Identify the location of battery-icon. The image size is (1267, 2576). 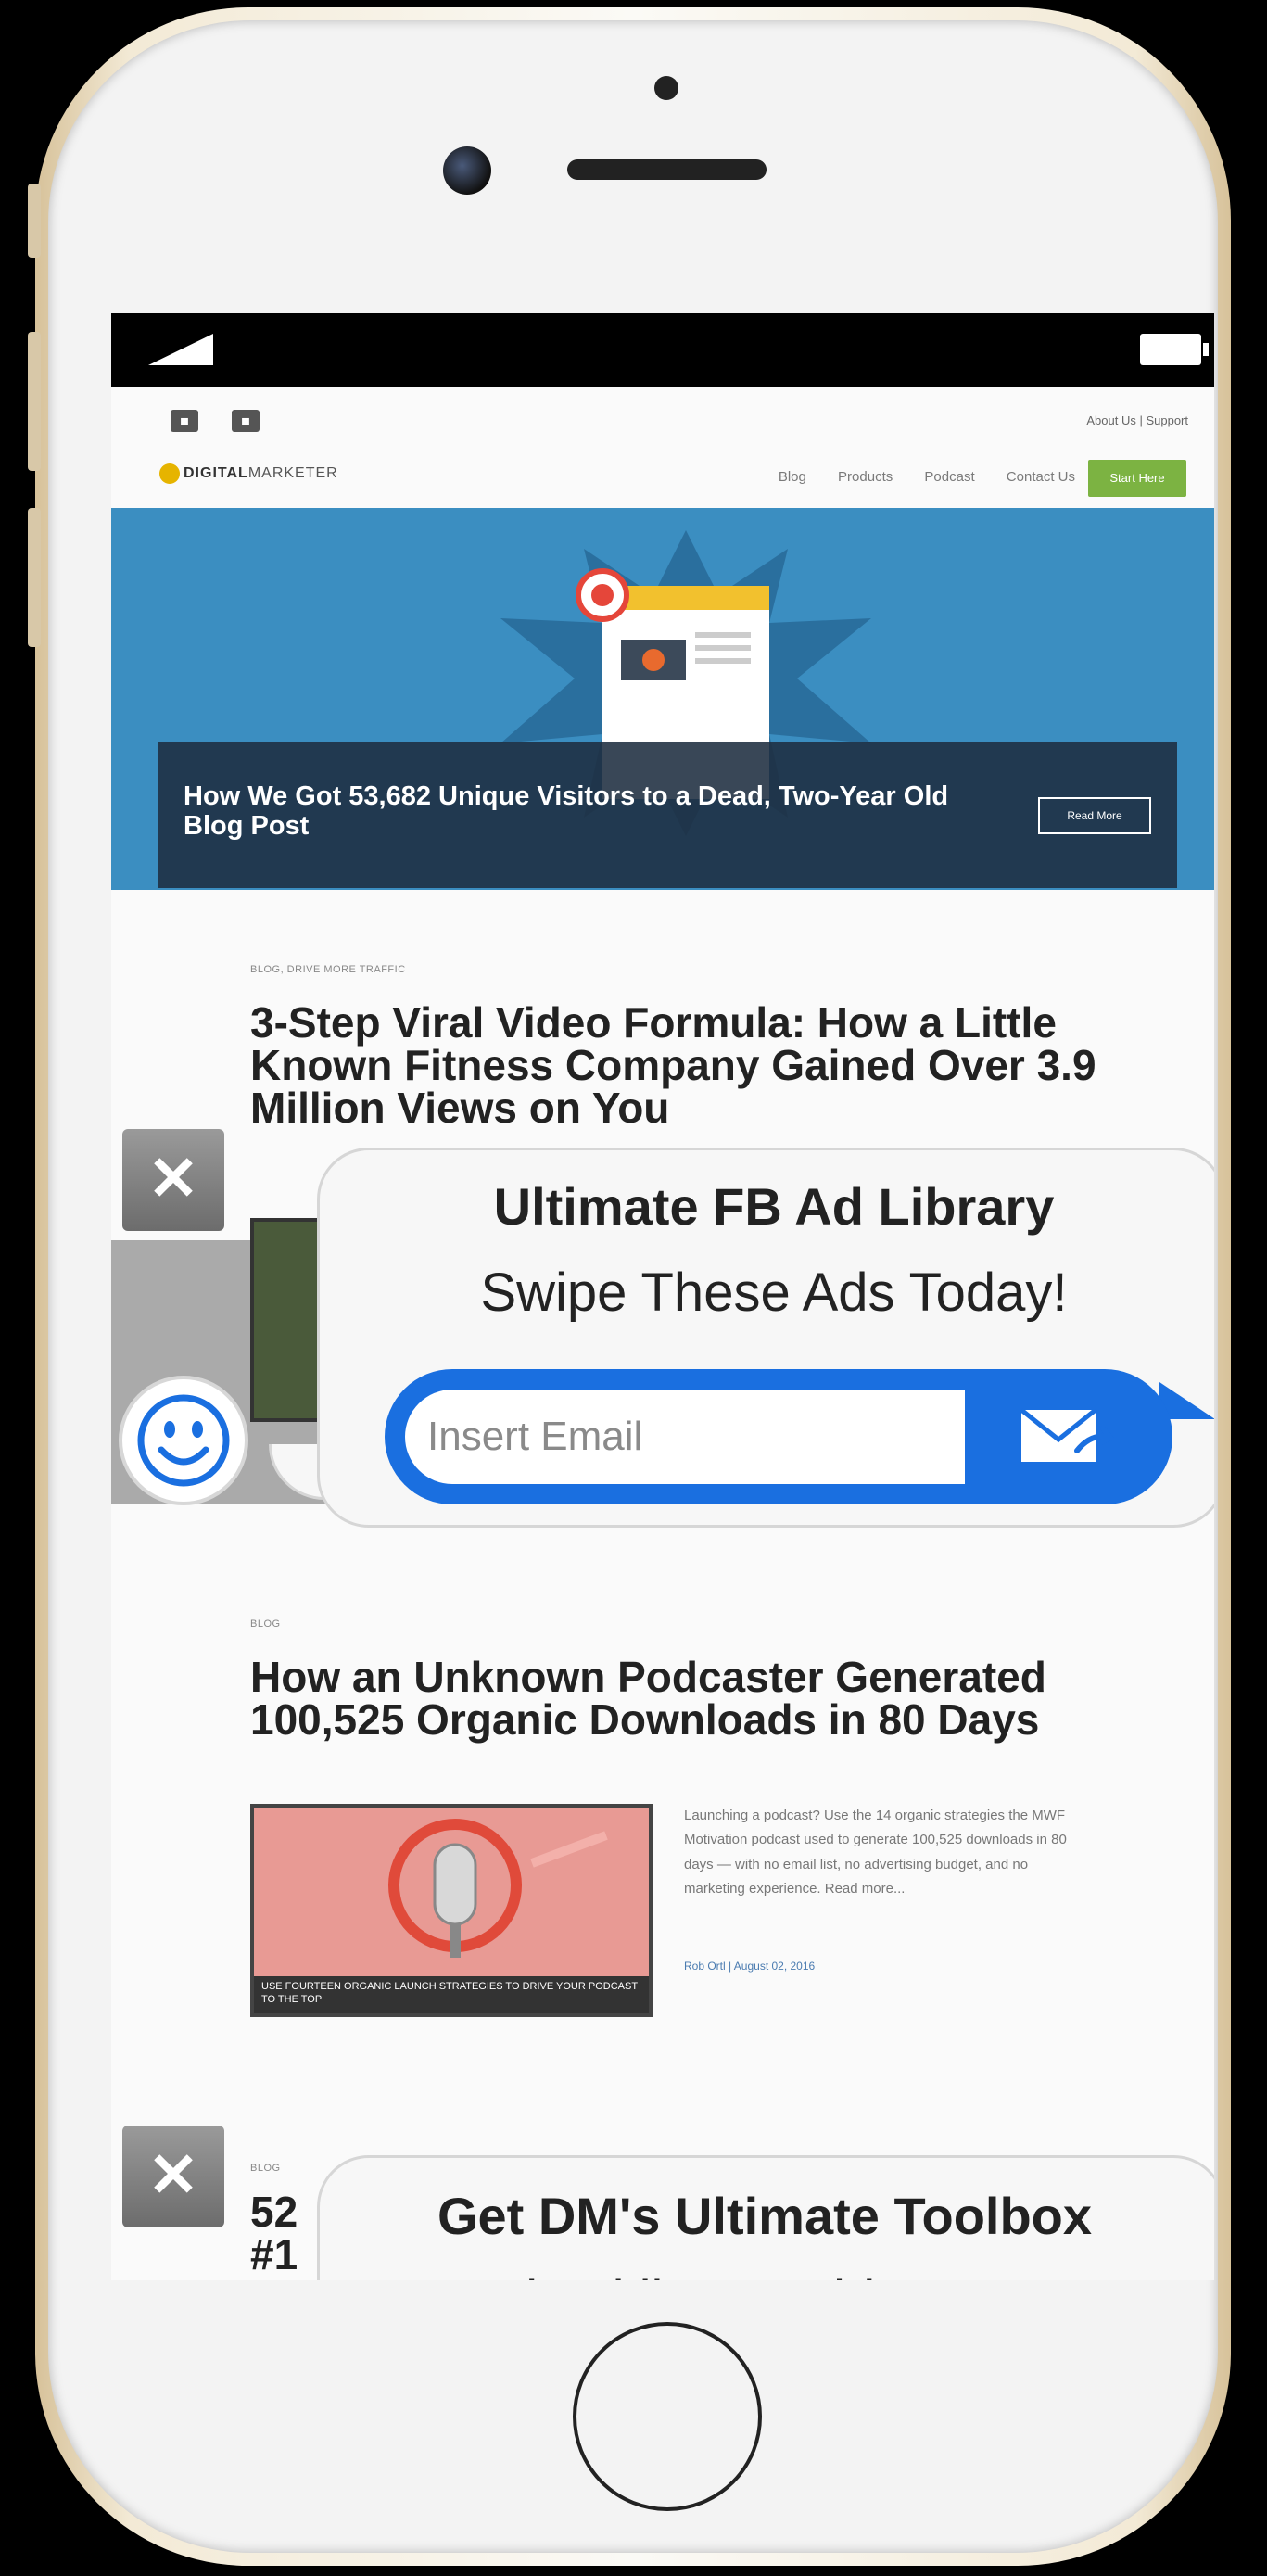
(1174, 349).